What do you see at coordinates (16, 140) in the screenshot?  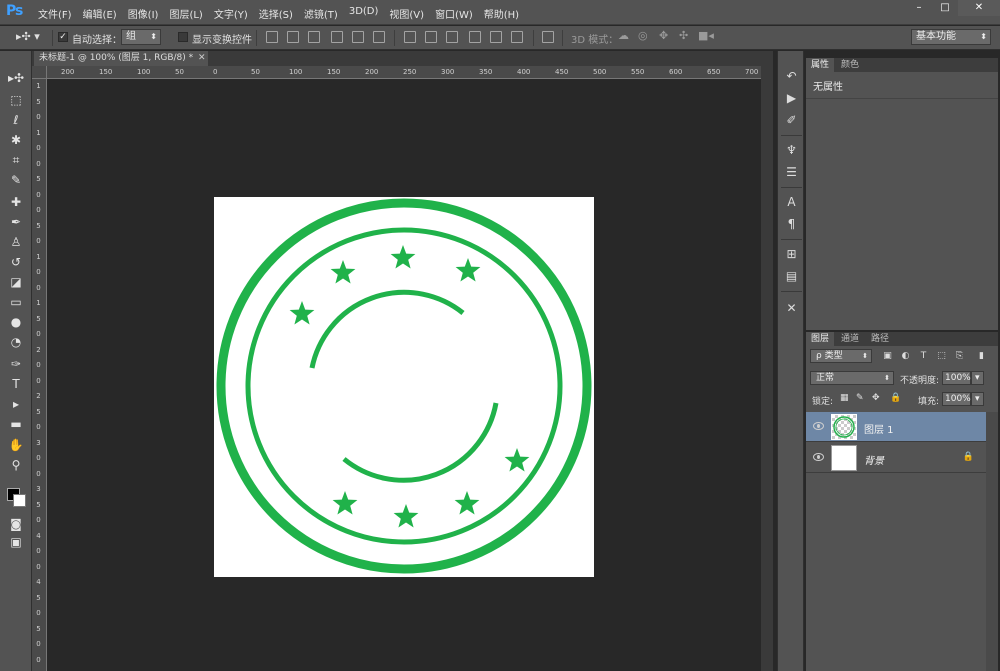 I see `magic-wand-tool-icon: ✱` at bounding box center [16, 140].